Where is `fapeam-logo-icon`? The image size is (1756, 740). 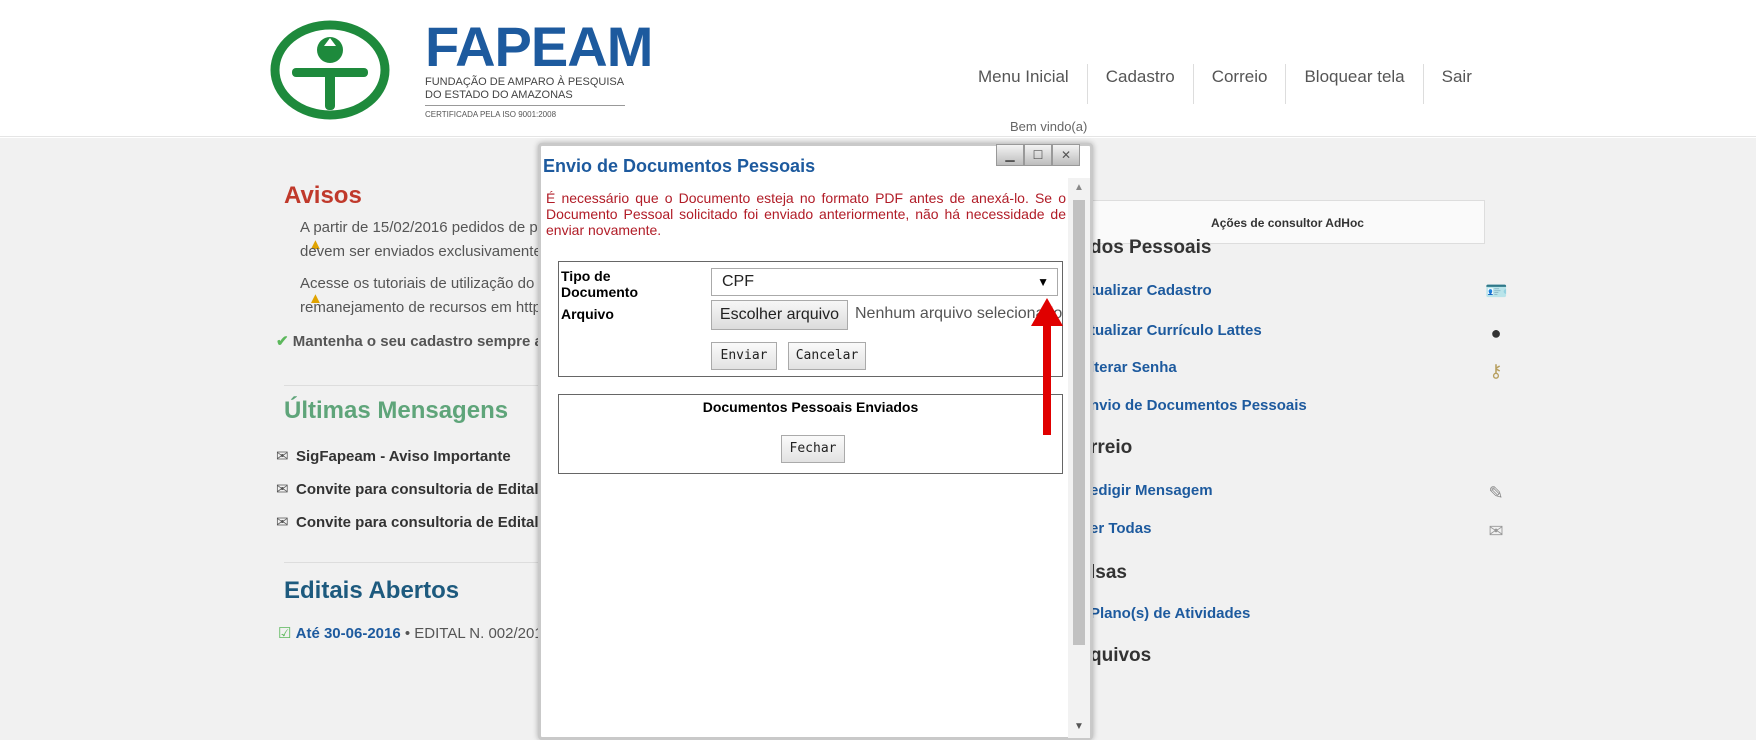 fapeam-logo-icon is located at coordinates (330, 70).